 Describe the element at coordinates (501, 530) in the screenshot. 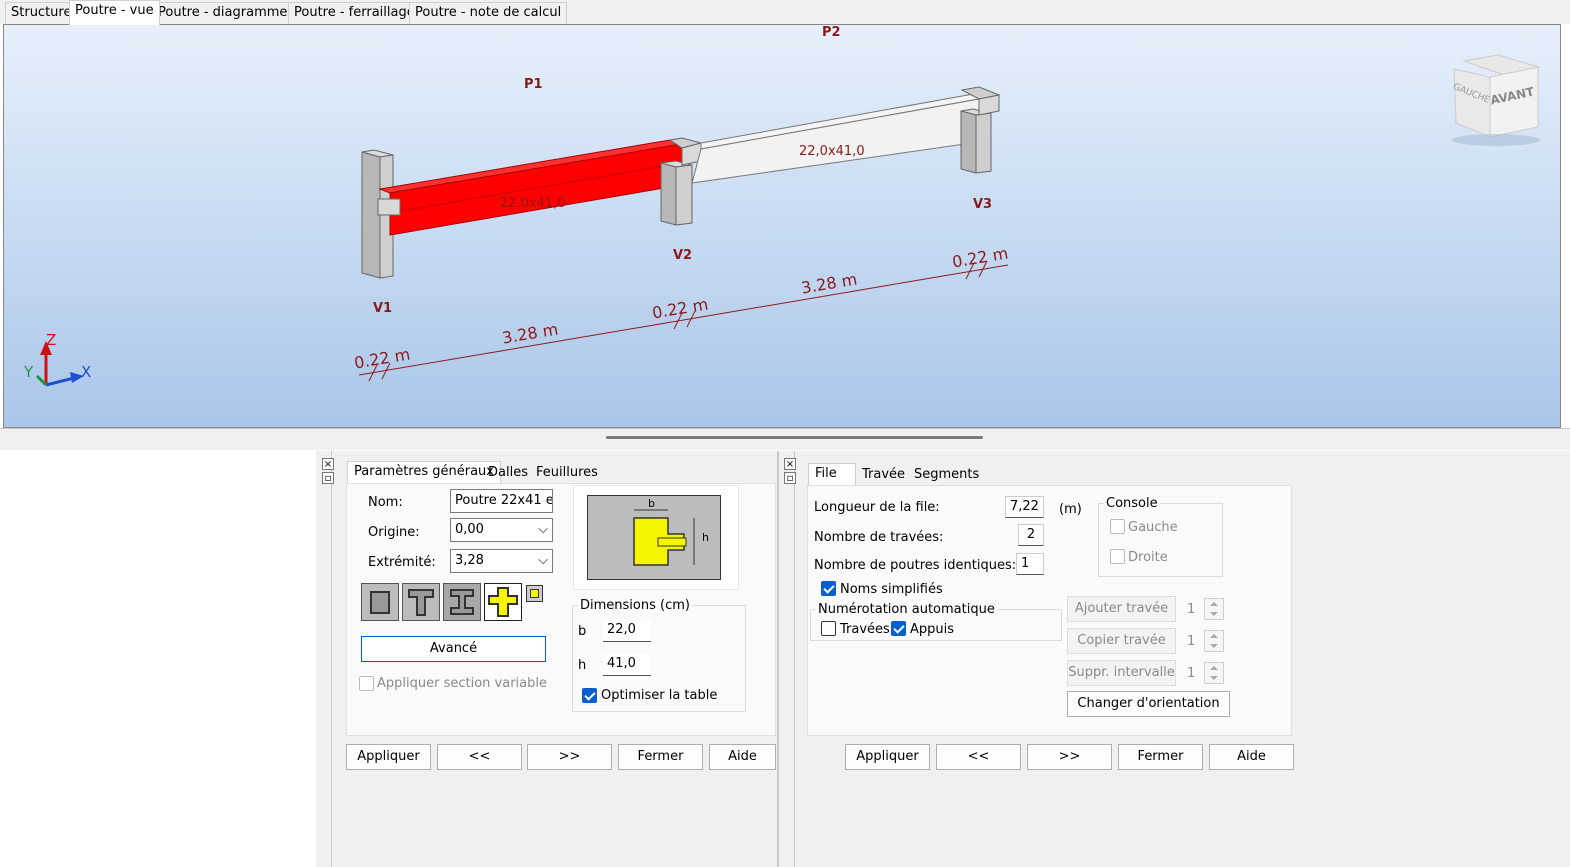

I see `origine-select: 0,00 ⌵` at that location.